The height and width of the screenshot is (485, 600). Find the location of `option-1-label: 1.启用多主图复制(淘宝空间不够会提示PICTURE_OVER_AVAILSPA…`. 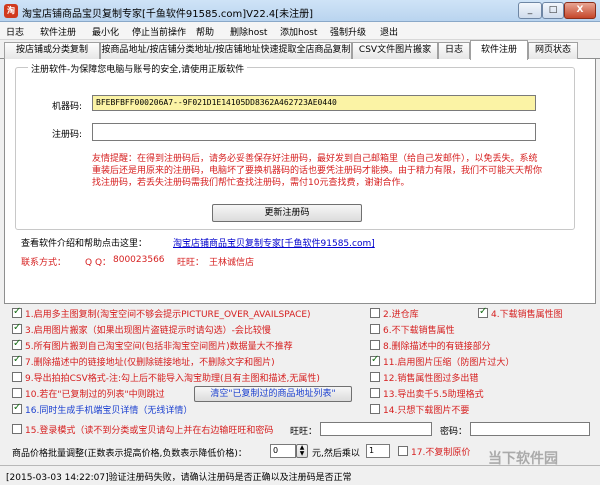

option-1-label: 1.启用多主图复制(淘宝空间不够会提示PICTURE_OVER_AVAILSPA… is located at coordinates (168, 315).